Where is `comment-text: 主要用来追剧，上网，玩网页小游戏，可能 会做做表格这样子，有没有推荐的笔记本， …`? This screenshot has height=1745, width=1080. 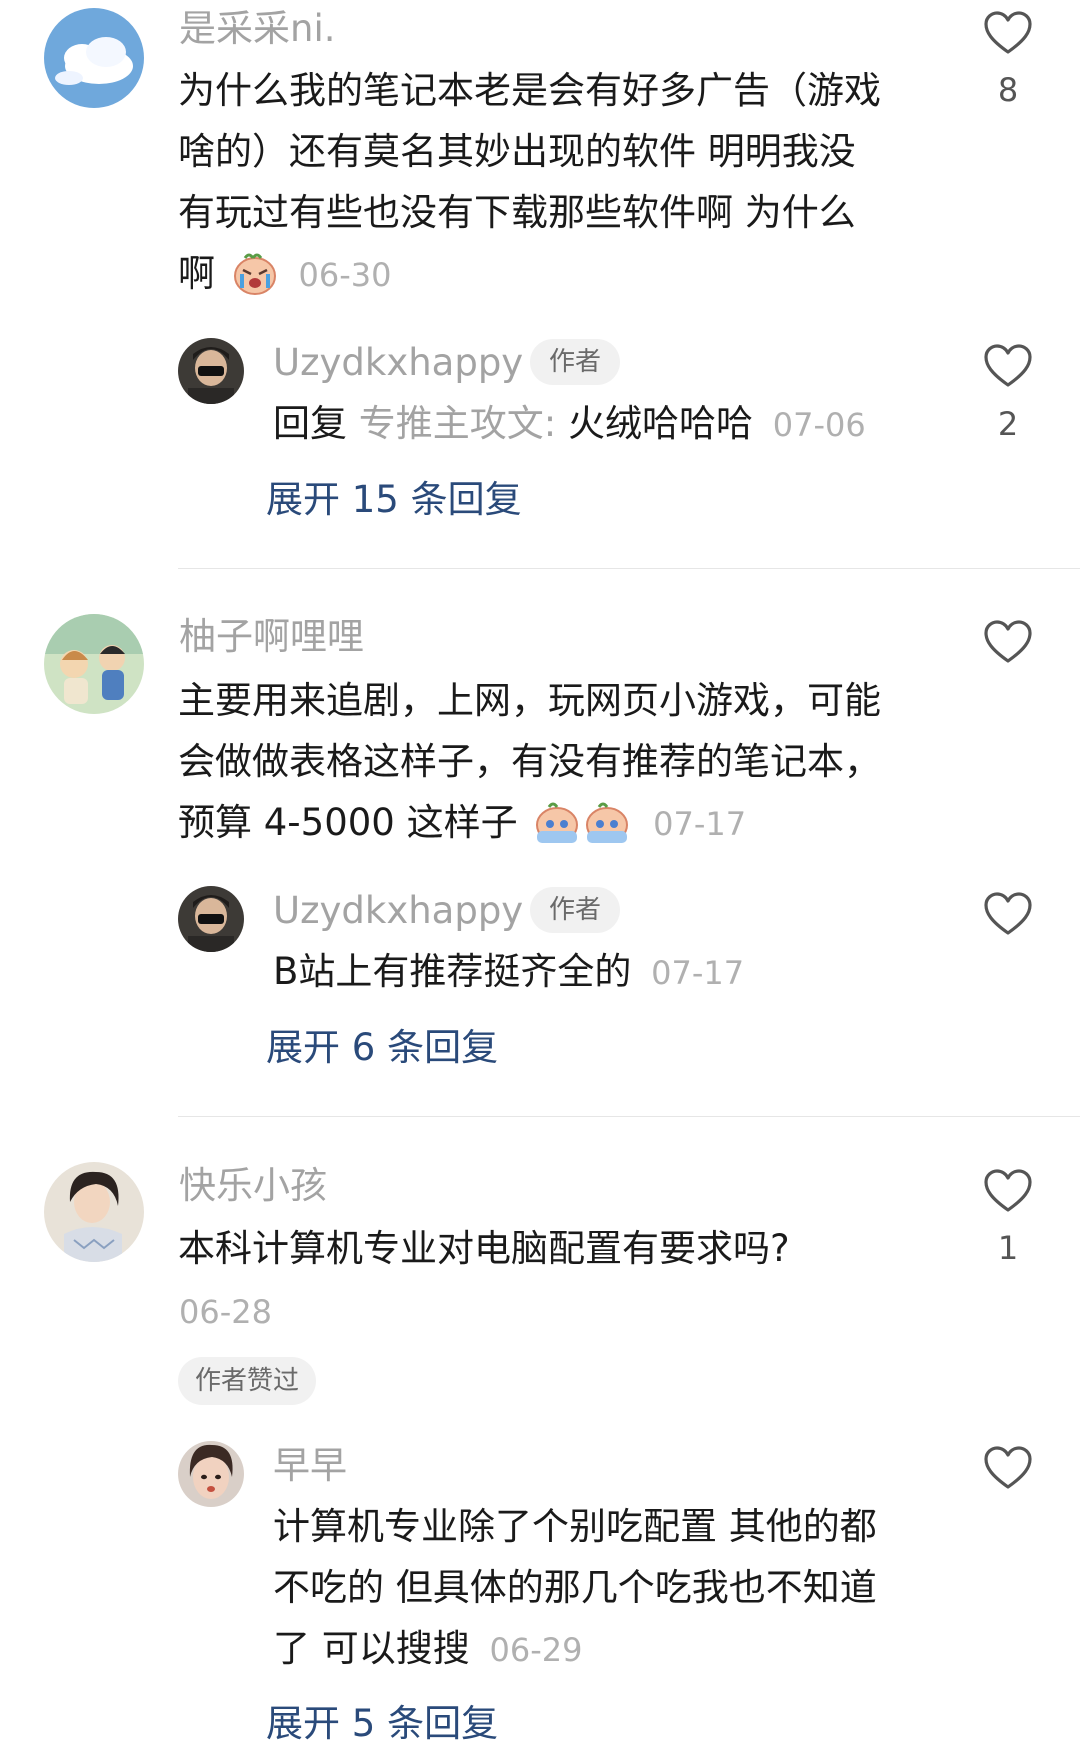
comment-text: 主要用来追剧，上网，玩网页小游戏，可能 会做做表格这样子，有没有推荐的笔记本， … is located at coordinates (529, 762).